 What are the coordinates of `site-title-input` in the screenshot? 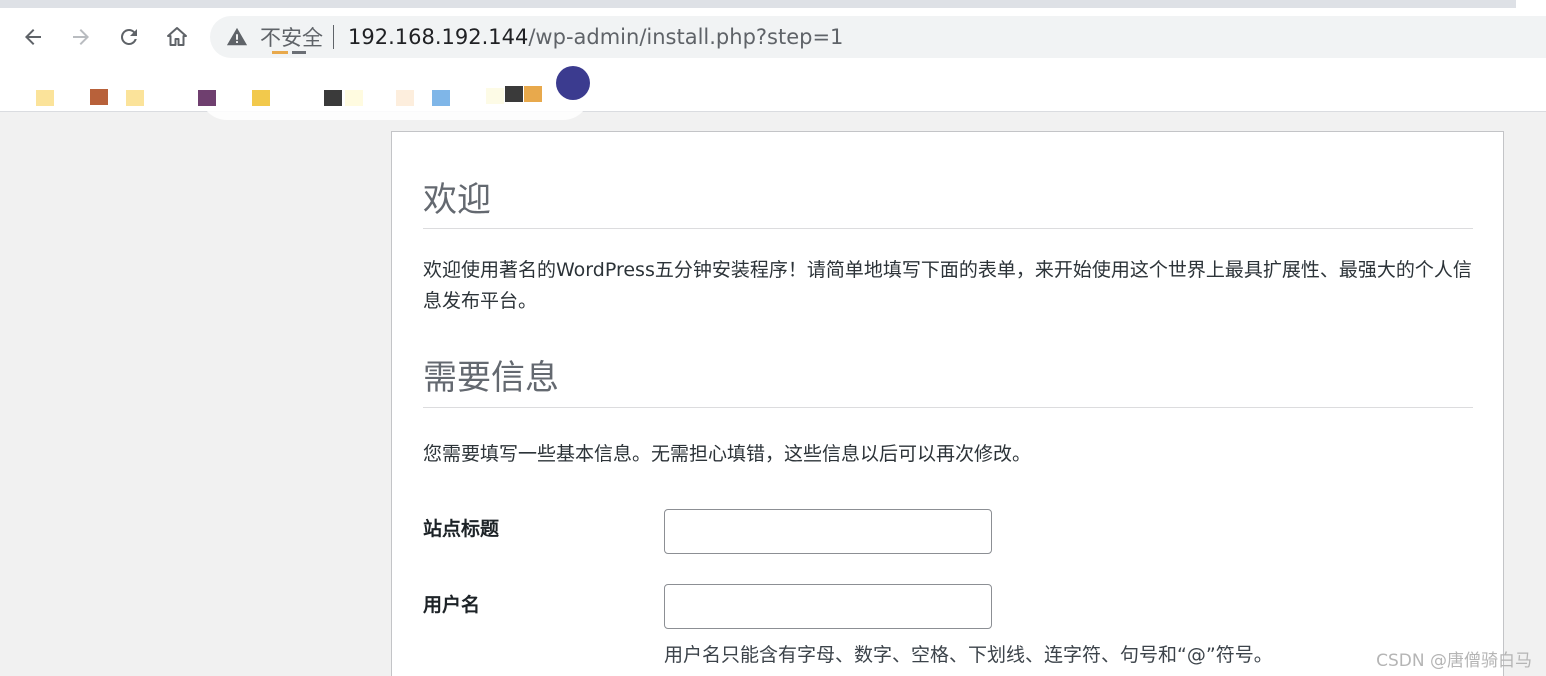 It's located at (828, 531).